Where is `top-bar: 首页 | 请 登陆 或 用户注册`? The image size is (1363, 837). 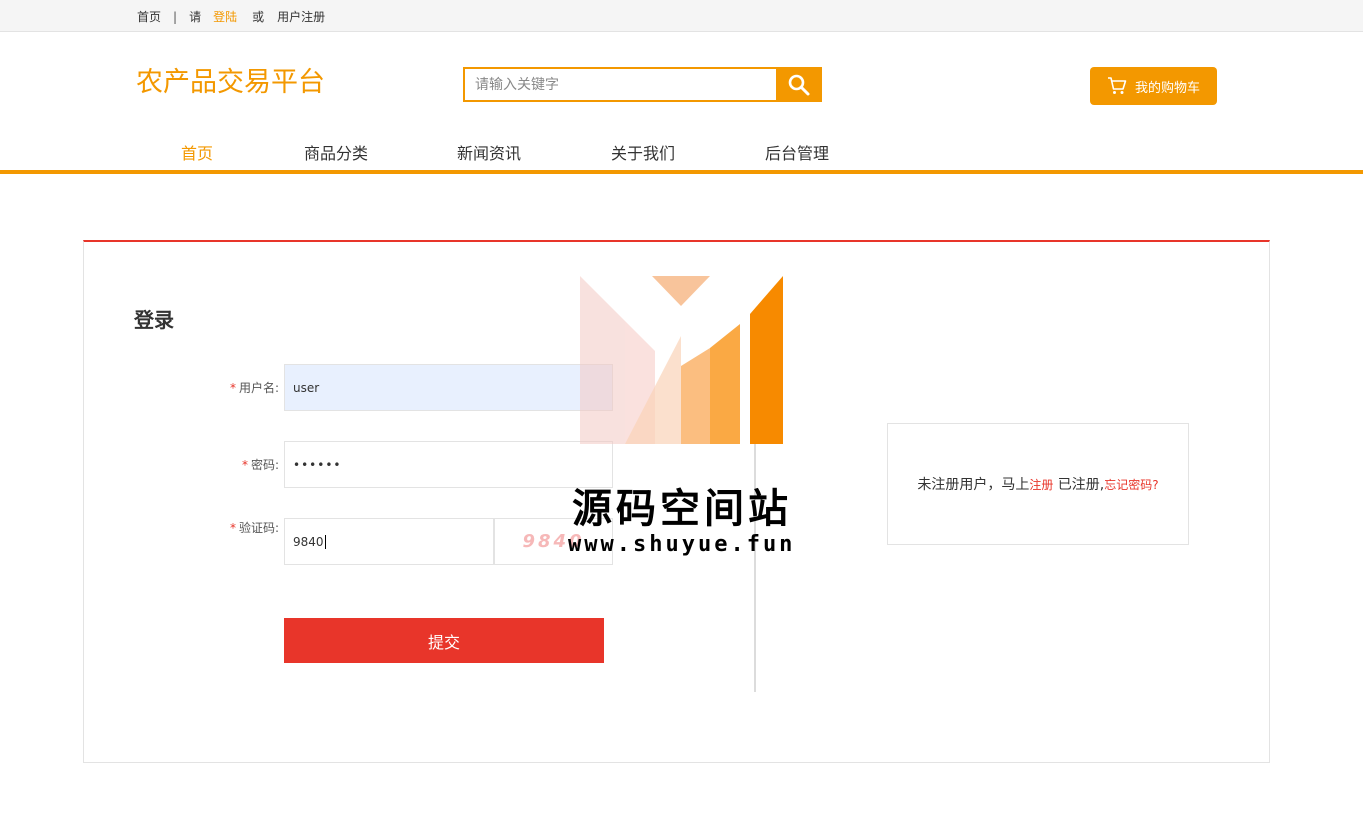
top-bar: 首页 | 请 登陆 或 用户注册 is located at coordinates (681, 16).